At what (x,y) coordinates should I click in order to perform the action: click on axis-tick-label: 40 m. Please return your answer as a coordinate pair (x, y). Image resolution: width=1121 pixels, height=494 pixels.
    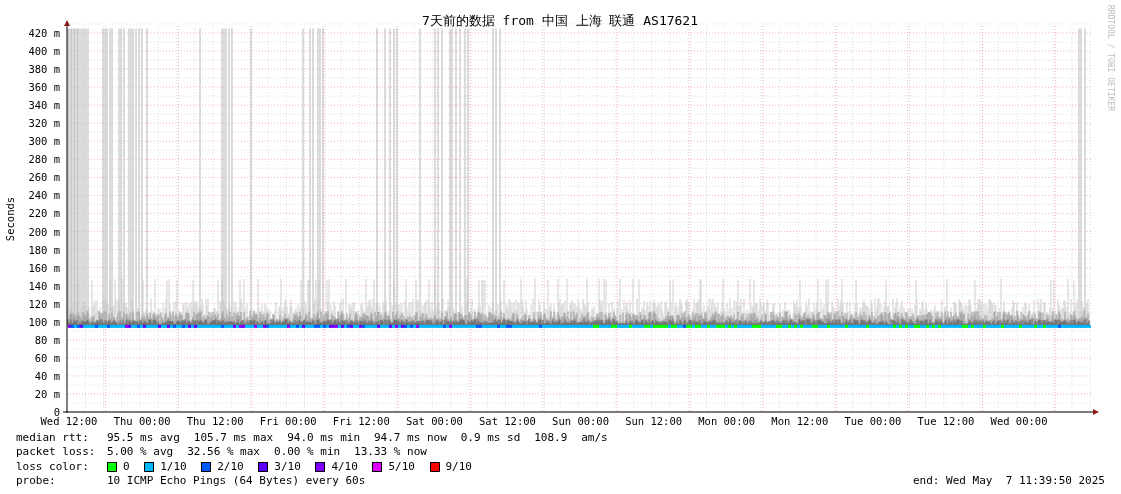
    Looking at the image, I should click on (47, 375).